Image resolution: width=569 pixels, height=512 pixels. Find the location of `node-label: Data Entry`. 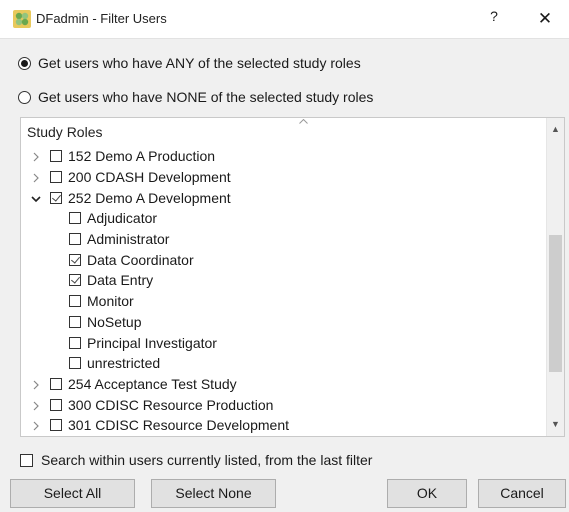

node-label: Data Entry is located at coordinates (120, 280).